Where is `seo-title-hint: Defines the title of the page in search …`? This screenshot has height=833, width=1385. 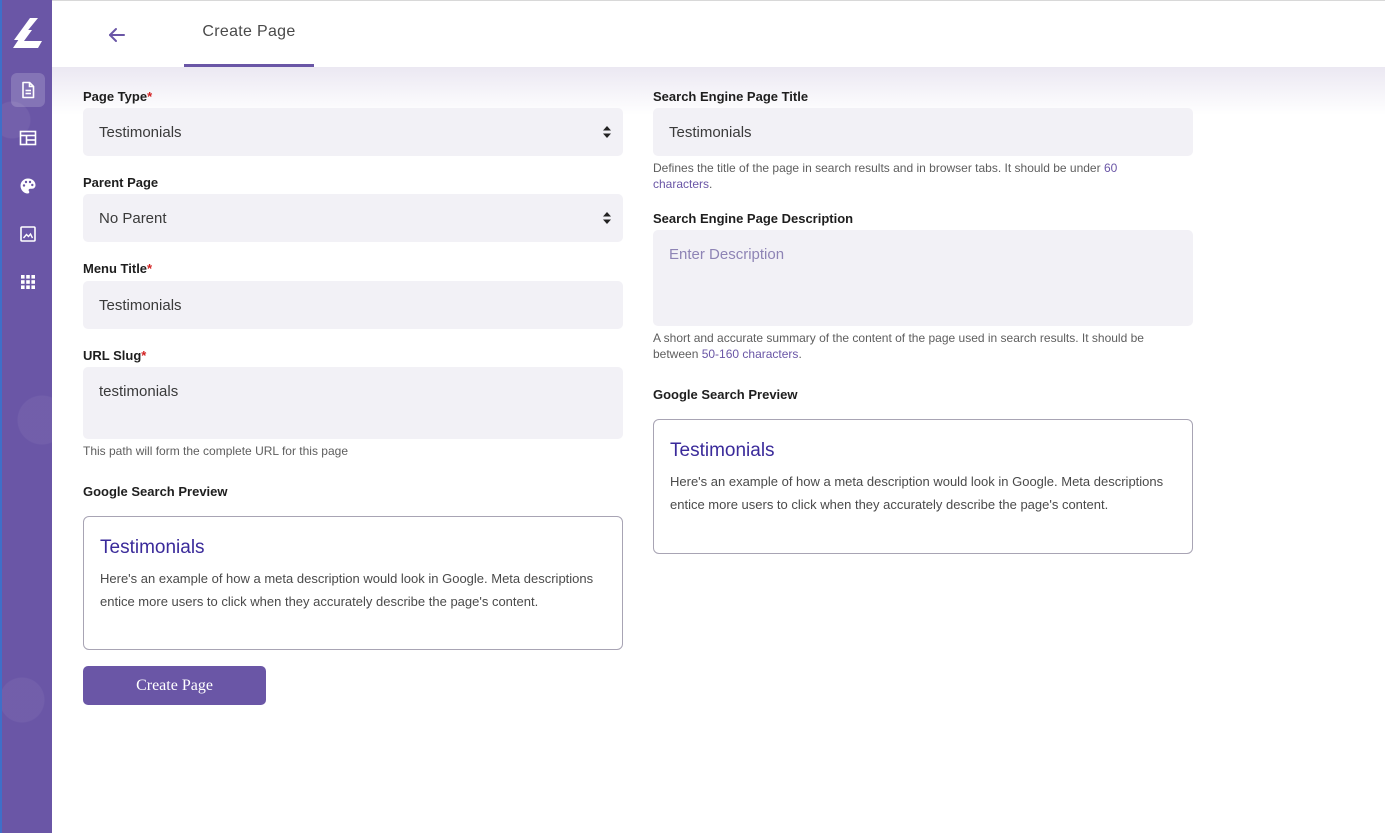 seo-title-hint: Defines the title of the page in search … is located at coordinates (885, 176).